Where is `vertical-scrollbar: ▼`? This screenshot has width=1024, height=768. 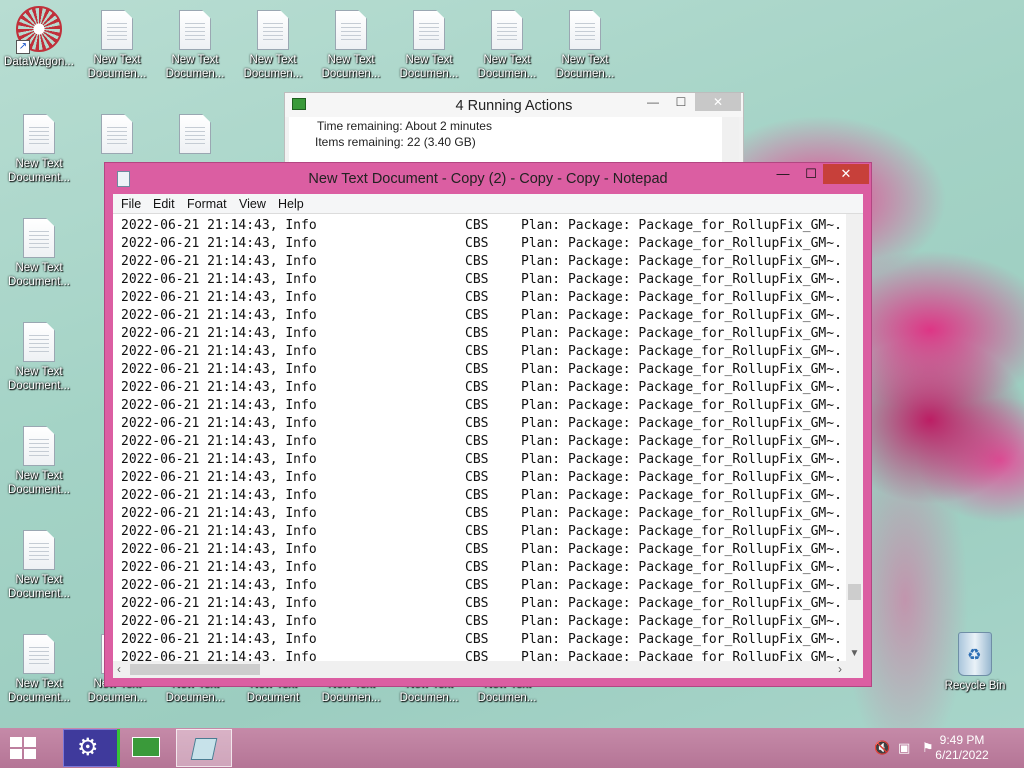
vertical-scrollbar: ▼ is located at coordinates (854, 437).